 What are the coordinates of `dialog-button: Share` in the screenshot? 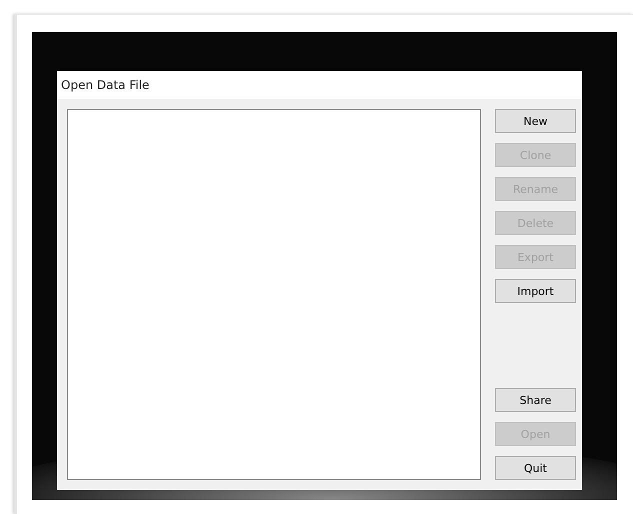 It's located at (535, 400).